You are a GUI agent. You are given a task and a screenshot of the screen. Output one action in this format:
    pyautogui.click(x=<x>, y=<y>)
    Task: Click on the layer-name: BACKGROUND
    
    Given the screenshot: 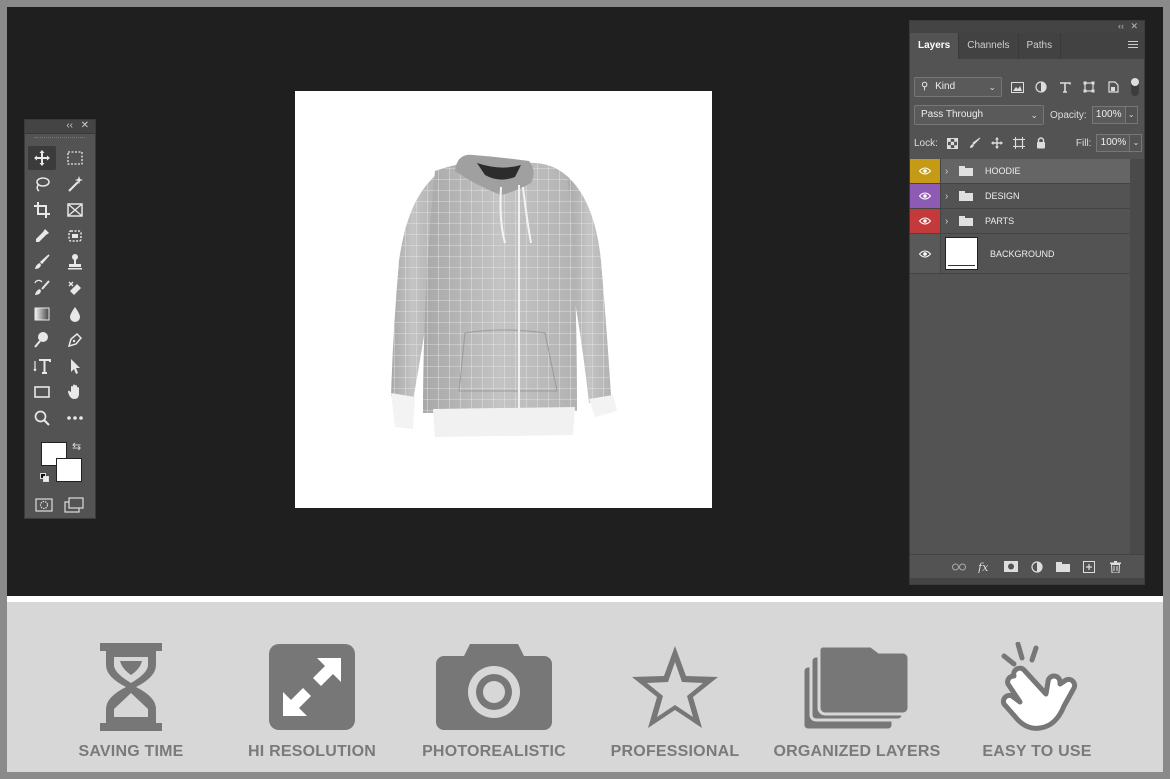 What is the action you would take?
    pyautogui.click(x=1022, y=253)
    